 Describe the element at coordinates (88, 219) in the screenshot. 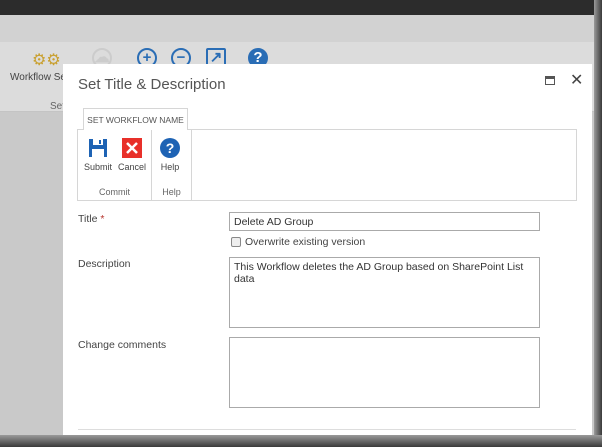

I see `title-label-text: Title` at that location.